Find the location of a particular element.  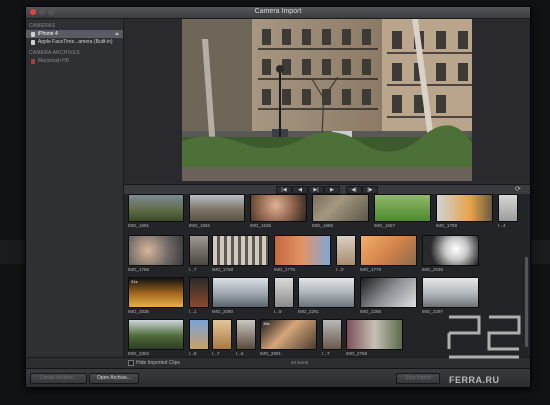

clip-thumbnail: 35s IMG_2691 is located at coordinates (288, 338).